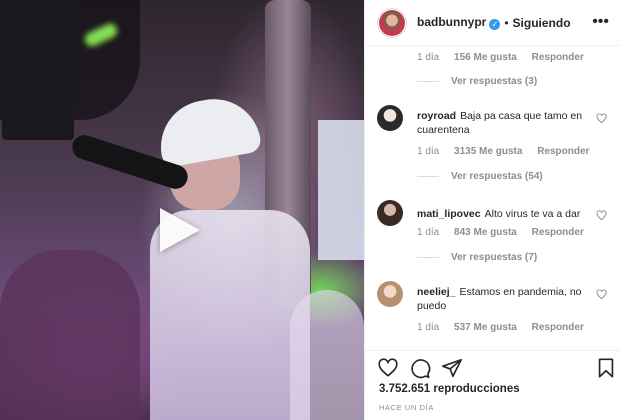 The image size is (620, 420). I want to click on comment-likes: 843 Me gusta, so click(485, 232).